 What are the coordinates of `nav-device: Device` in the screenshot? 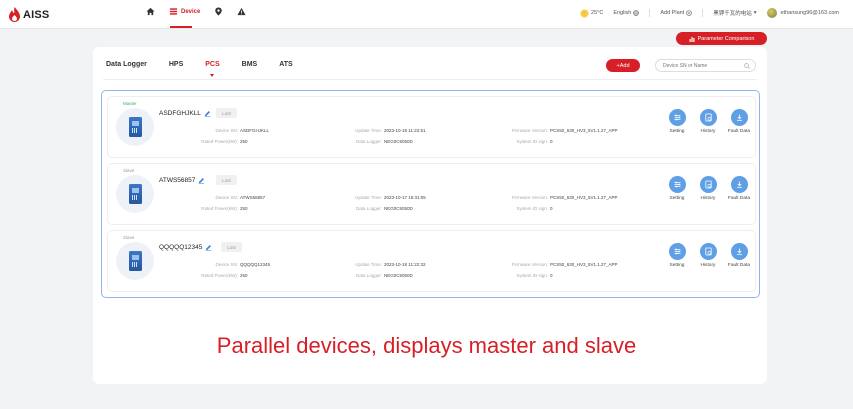 It's located at (184, 11).